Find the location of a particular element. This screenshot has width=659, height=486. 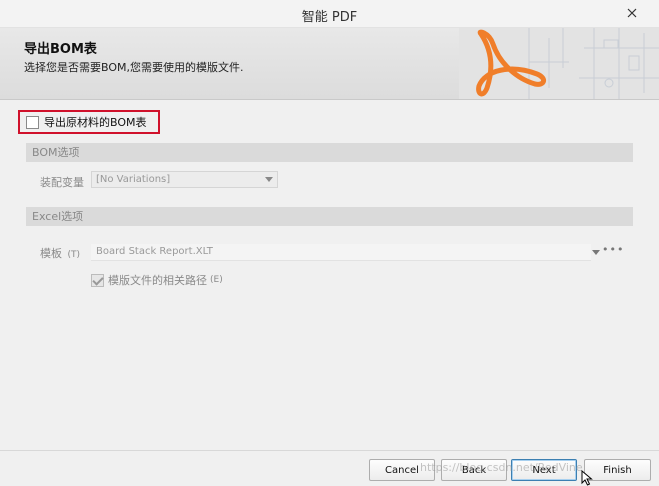

relative-path-shortcut: (E) is located at coordinates (216, 280).